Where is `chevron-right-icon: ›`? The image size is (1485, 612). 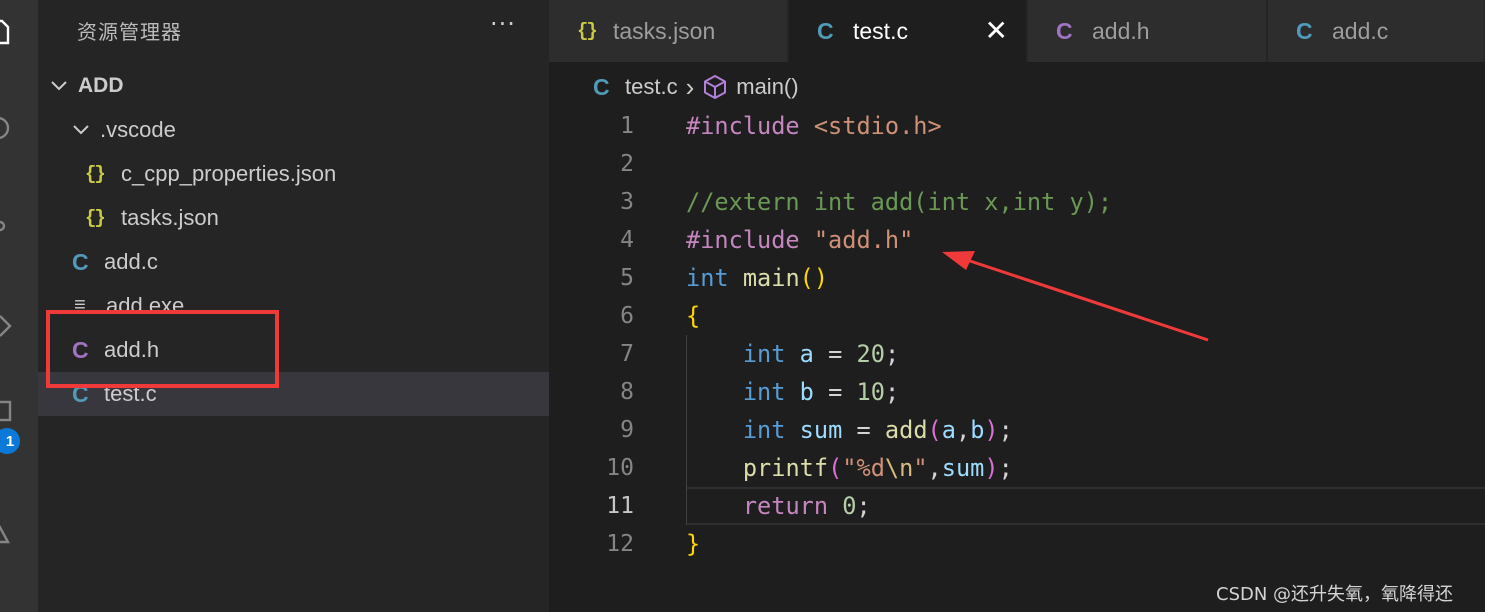 chevron-right-icon: › is located at coordinates (690, 86).